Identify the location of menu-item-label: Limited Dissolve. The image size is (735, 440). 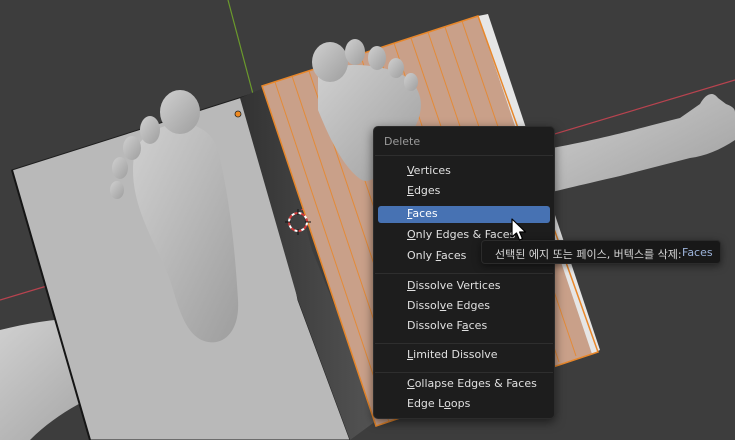
(452, 354).